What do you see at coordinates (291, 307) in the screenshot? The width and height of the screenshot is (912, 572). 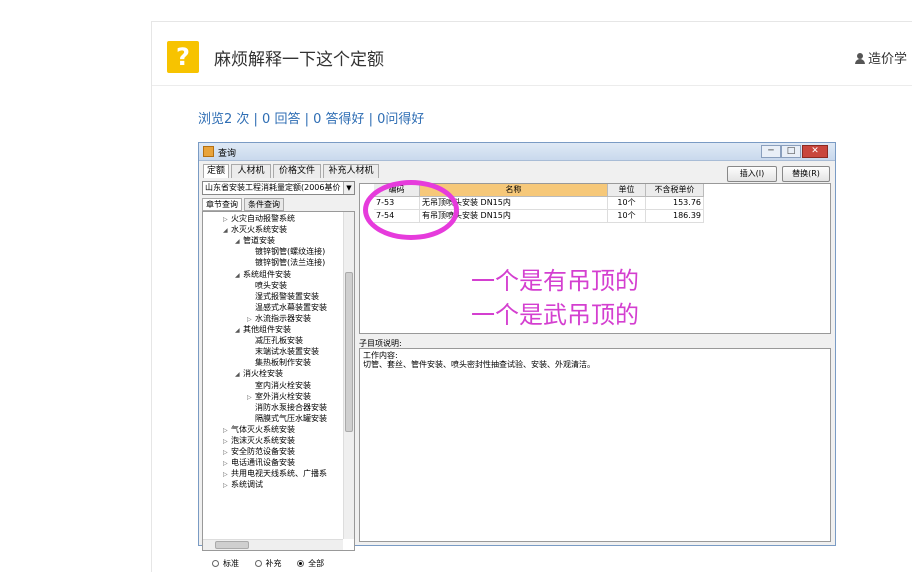 I see `tree-item-label: 温感式水幕装置安装` at bounding box center [291, 307].